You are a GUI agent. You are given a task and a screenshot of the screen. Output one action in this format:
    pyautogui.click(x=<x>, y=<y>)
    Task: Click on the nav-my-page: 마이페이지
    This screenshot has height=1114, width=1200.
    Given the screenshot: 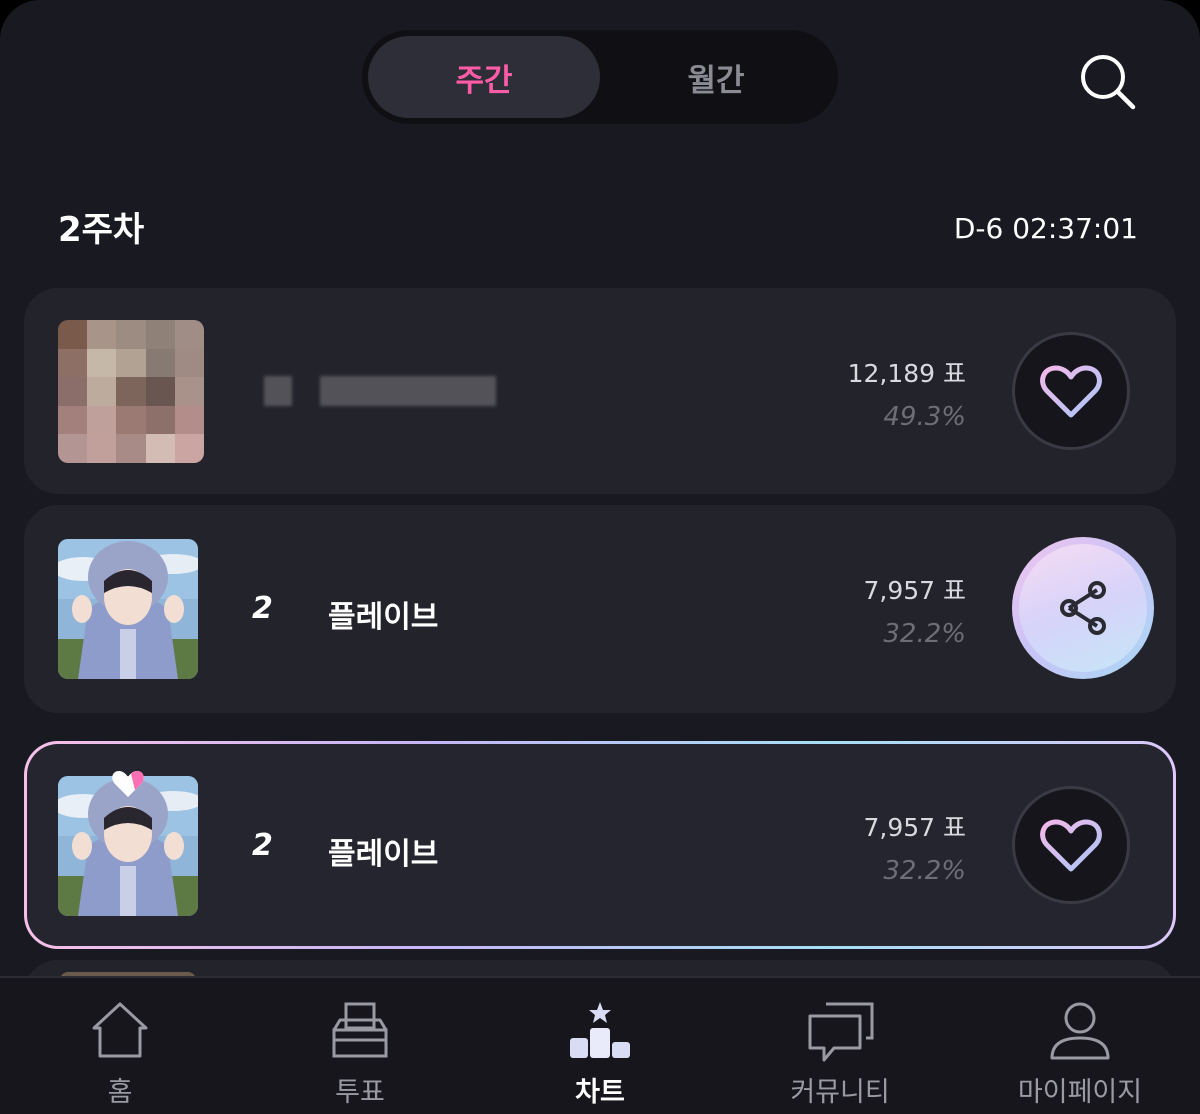 What is the action you would take?
    pyautogui.click(x=1080, y=1046)
    